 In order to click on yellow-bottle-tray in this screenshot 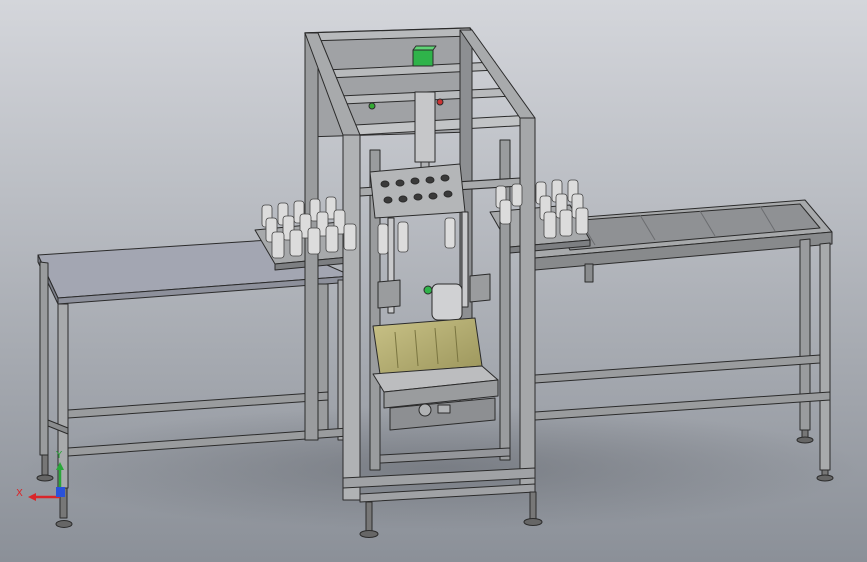, I will do `click(427, 346)`.